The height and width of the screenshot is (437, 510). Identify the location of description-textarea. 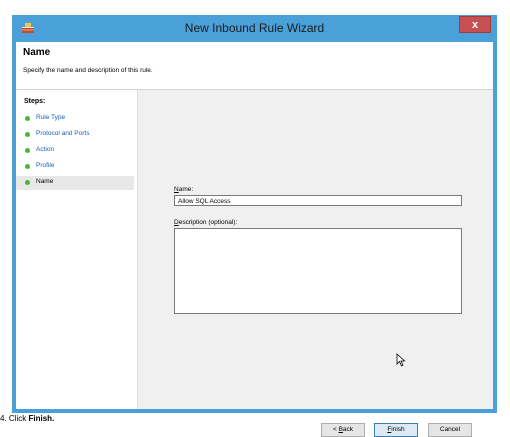
(318, 271).